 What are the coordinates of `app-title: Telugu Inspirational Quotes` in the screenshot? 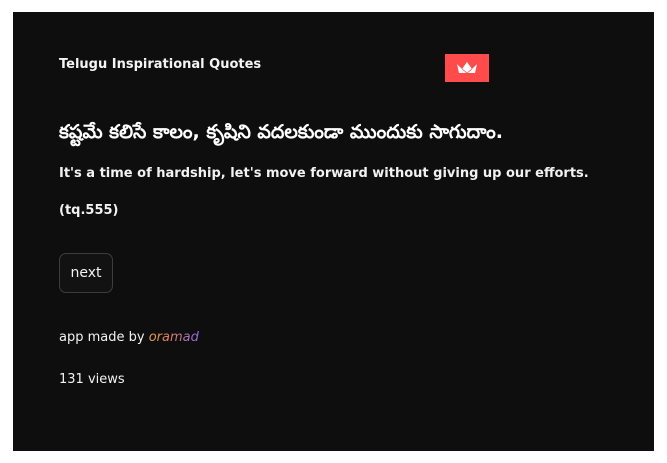 It's located at (160, 64).